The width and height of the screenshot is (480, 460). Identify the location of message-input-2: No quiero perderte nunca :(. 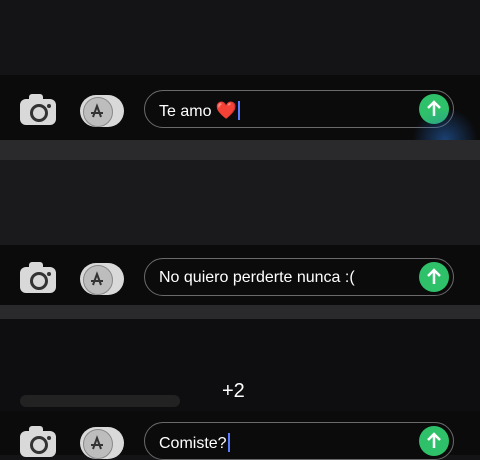
(299, 277).